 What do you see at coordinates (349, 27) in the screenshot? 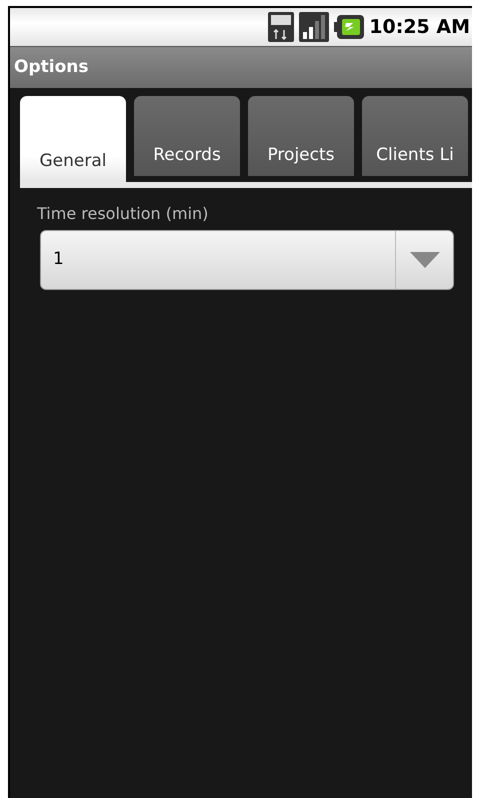
I see `battery-icon` at bounding box center [349, 27].